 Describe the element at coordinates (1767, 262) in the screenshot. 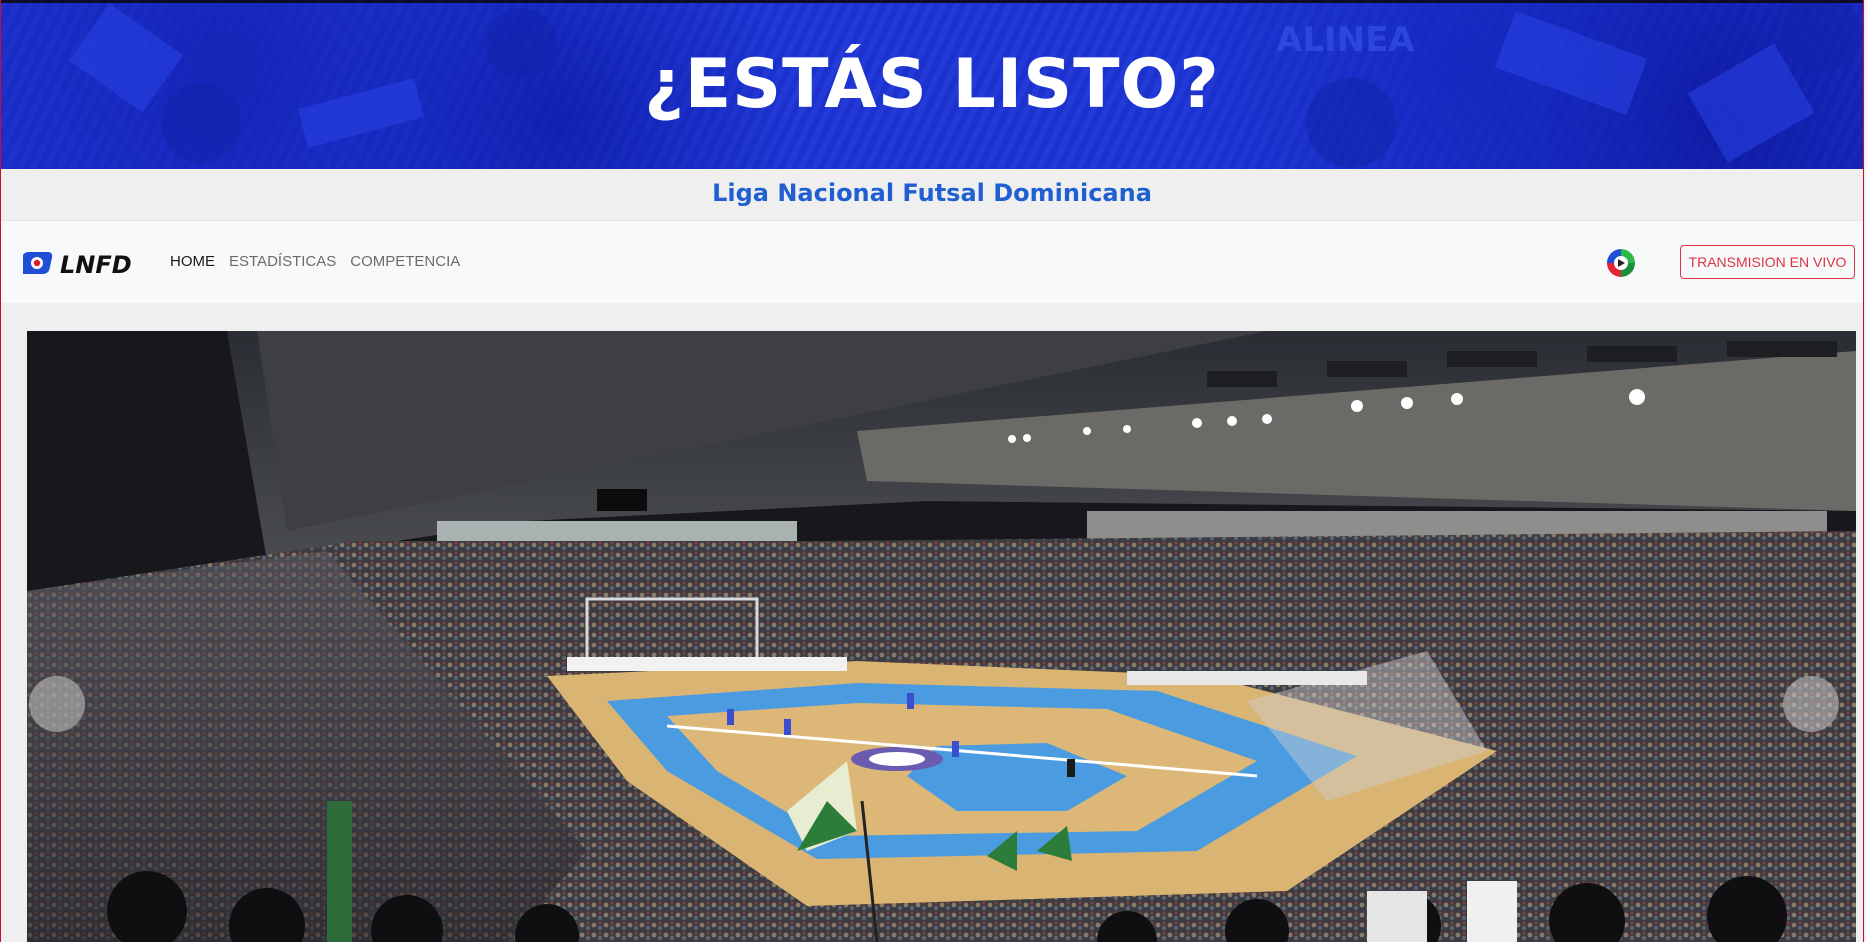

I see `live-stream-button: TRANSMISION EN VIVO` at that location.